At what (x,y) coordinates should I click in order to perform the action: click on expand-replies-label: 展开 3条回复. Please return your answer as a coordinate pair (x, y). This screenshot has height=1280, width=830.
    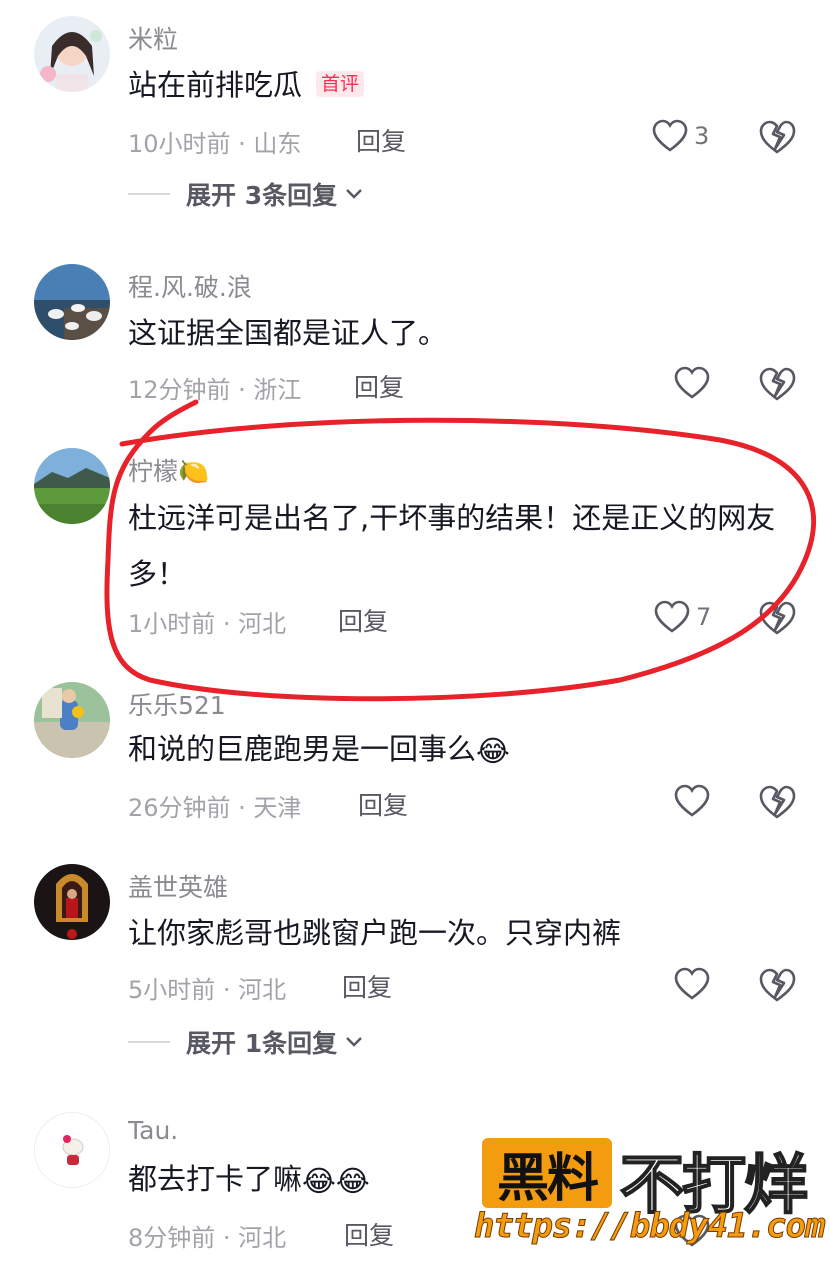
    Looking at the image, I should click on (262, 195).